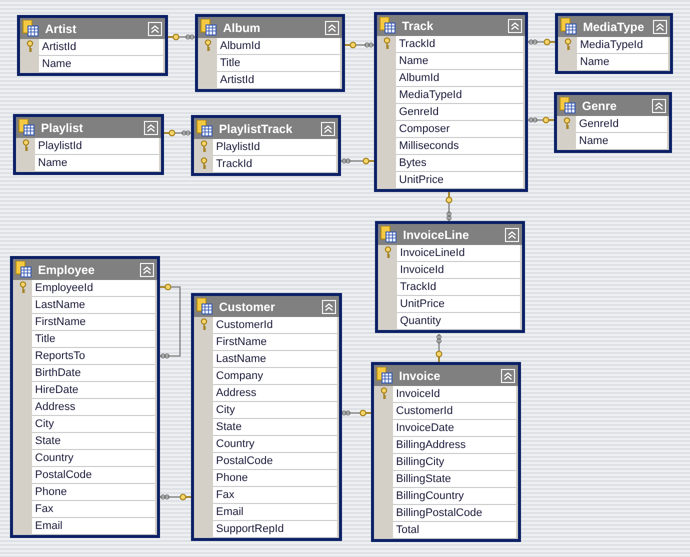  I want to click on column-name: SupportRepId, so click(275, 529).